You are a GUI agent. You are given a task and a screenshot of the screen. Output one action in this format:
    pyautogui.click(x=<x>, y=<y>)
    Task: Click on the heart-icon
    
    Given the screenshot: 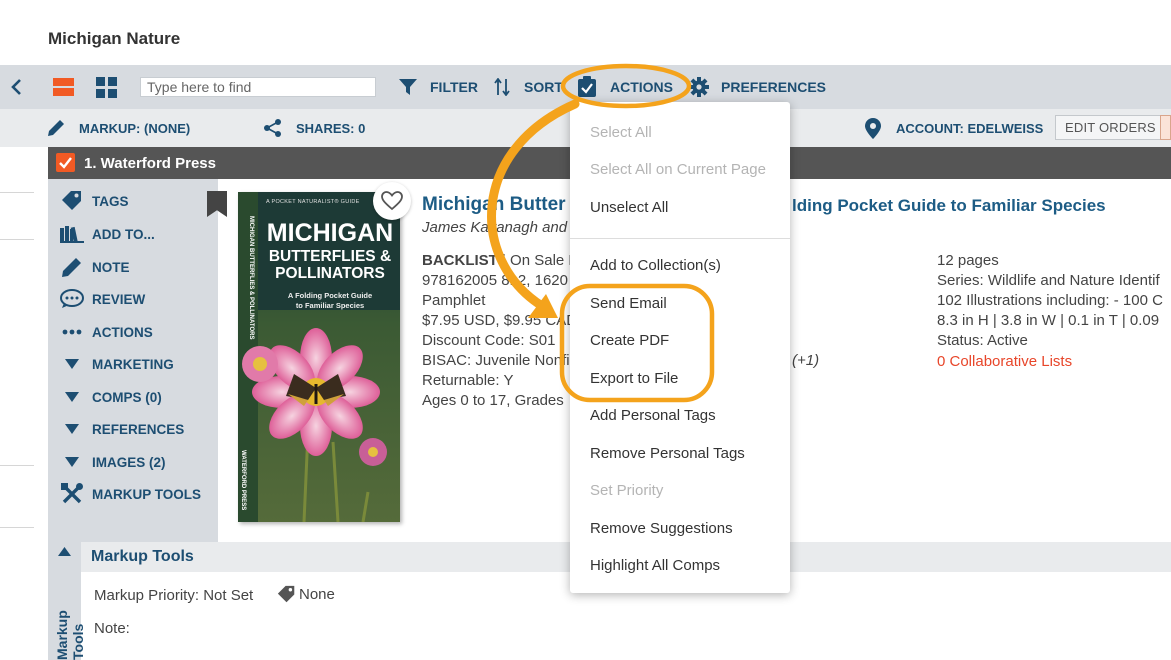 What is the action you would take?
    pyautogui.click(x=392, y=201)
    